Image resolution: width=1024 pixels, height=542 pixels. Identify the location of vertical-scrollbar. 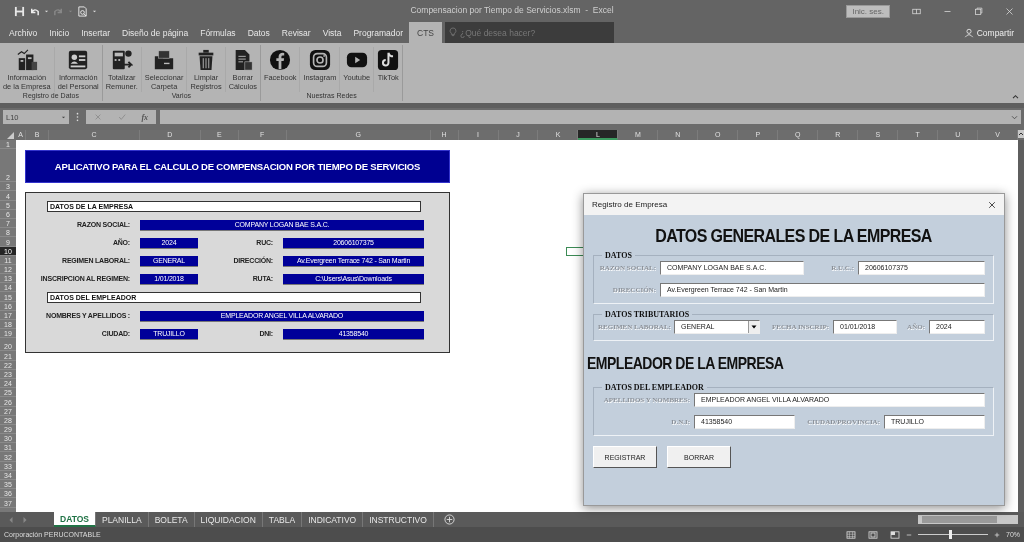
(1021, 326).